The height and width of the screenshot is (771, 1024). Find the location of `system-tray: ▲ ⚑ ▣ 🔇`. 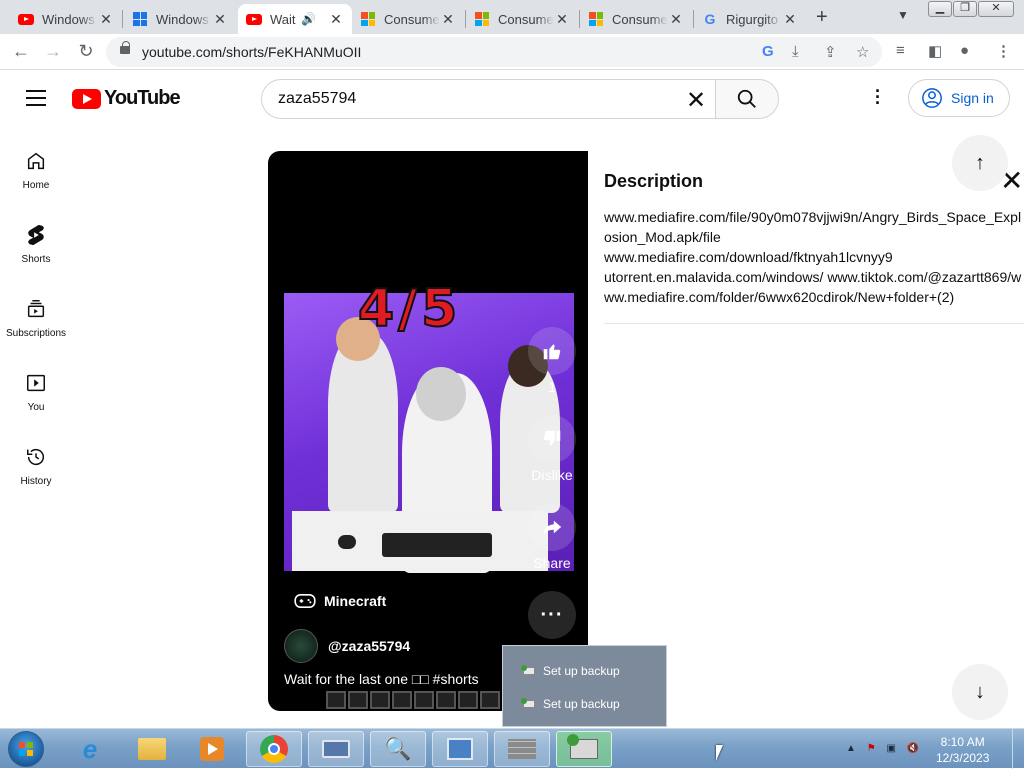

system-tray: ▲ ⚑ ▣ 🔇 is located at coordinates (882, 748).